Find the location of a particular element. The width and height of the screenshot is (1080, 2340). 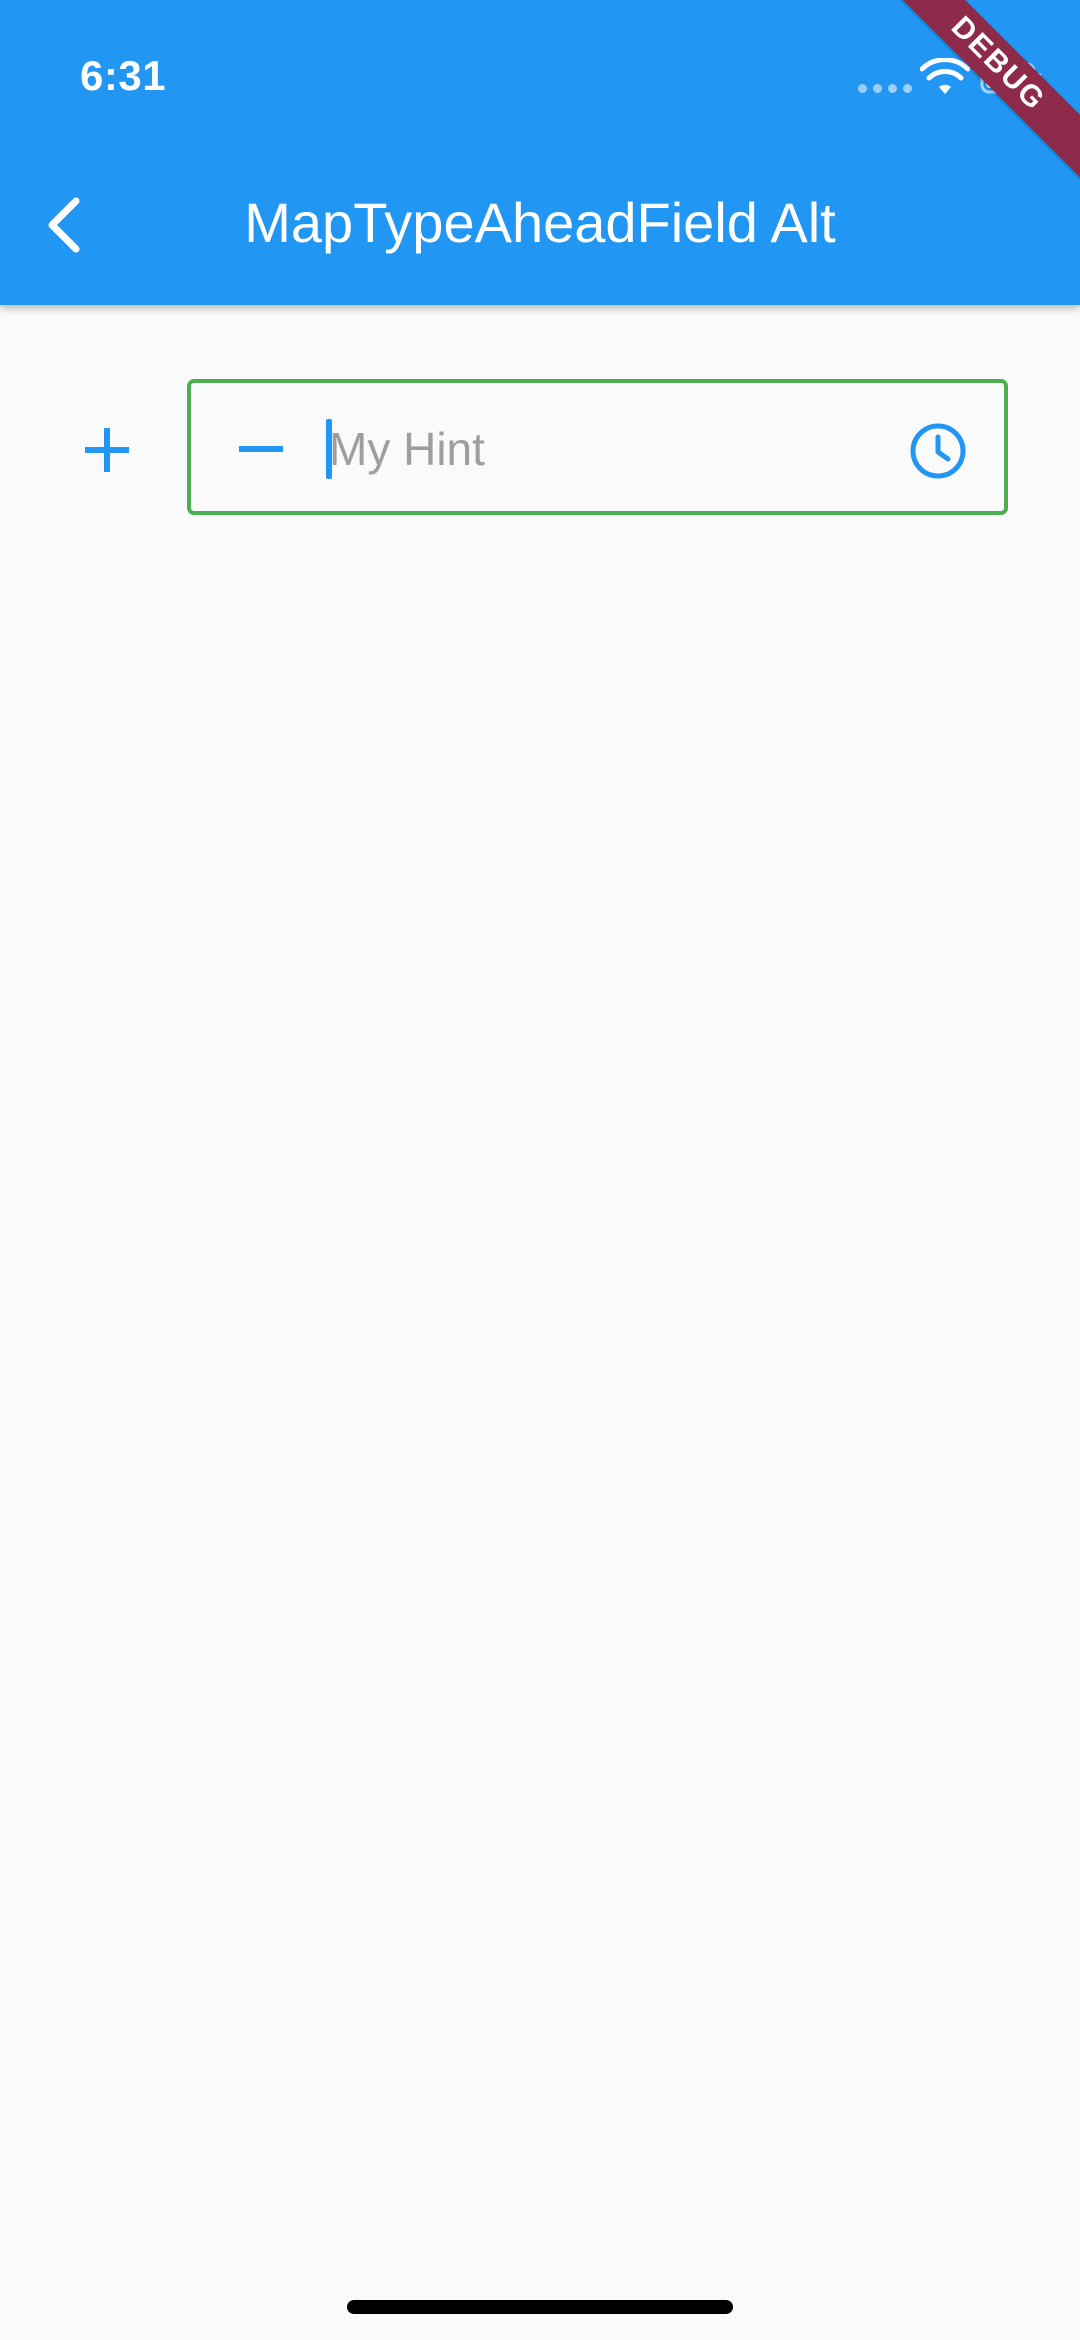

status-time: 6:31 is located at coordinates (123, 75).